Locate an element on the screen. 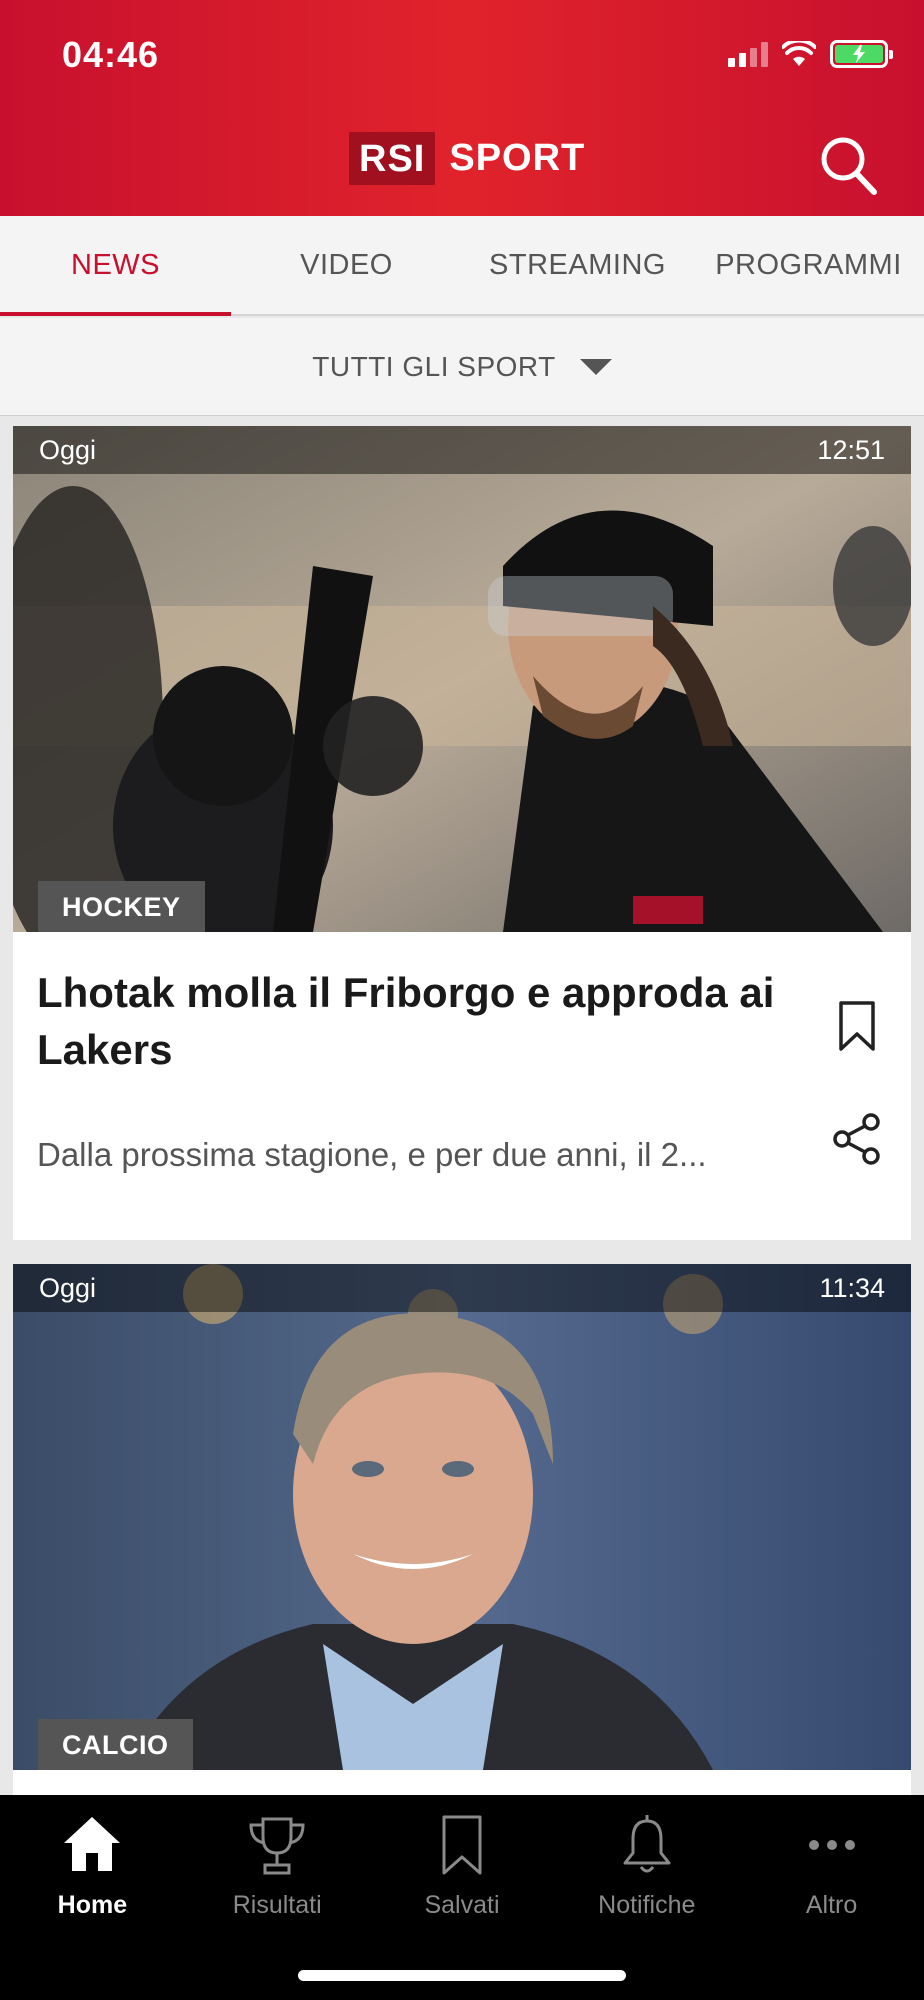 Image resolution: width=924 pixels, height=2000 pixels. rsi-sport-logo: RSI SPORT is located at coordinates (467, 158).